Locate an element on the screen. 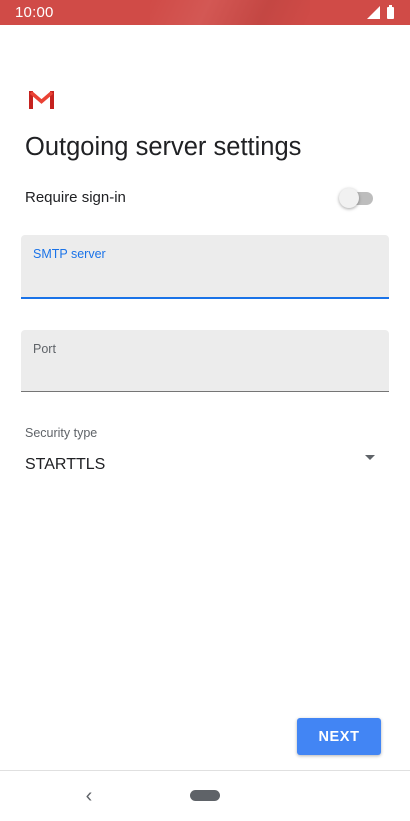 The height and width of the screenshot is (821, 410). navigation-bar: ‹ is located at coordinates (205, 795).